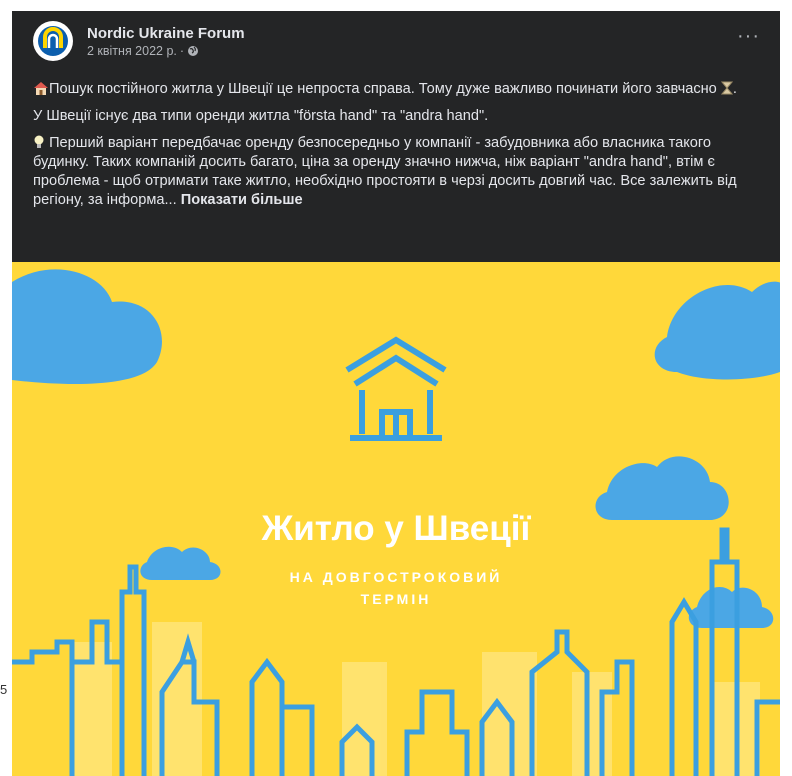 The width and height of the screenshot is (792, 776). What do you see at coordinates (396, 599) in the screenshot?
I see `graphic-subtitle-line2: ТЕРМІН` at bounding box center [396, 599].